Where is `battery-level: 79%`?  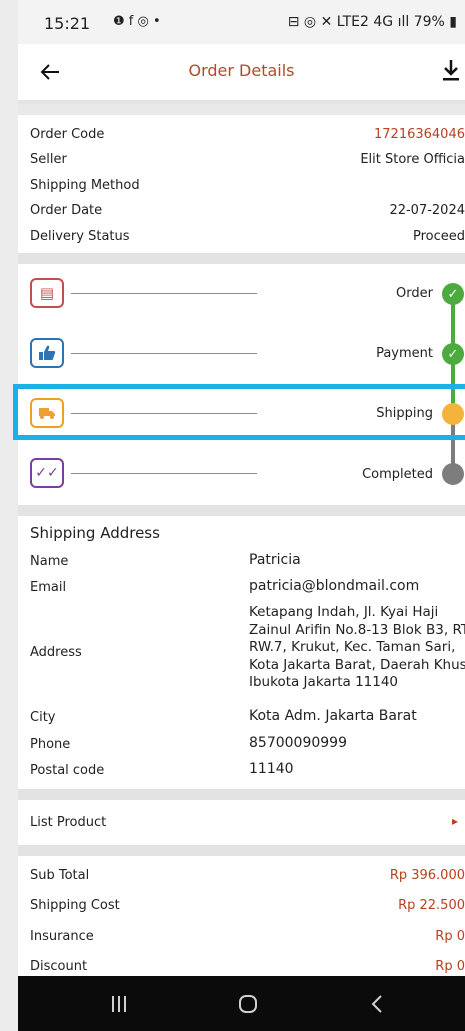 battery-level: 79% is located at coordinates (429, 22).